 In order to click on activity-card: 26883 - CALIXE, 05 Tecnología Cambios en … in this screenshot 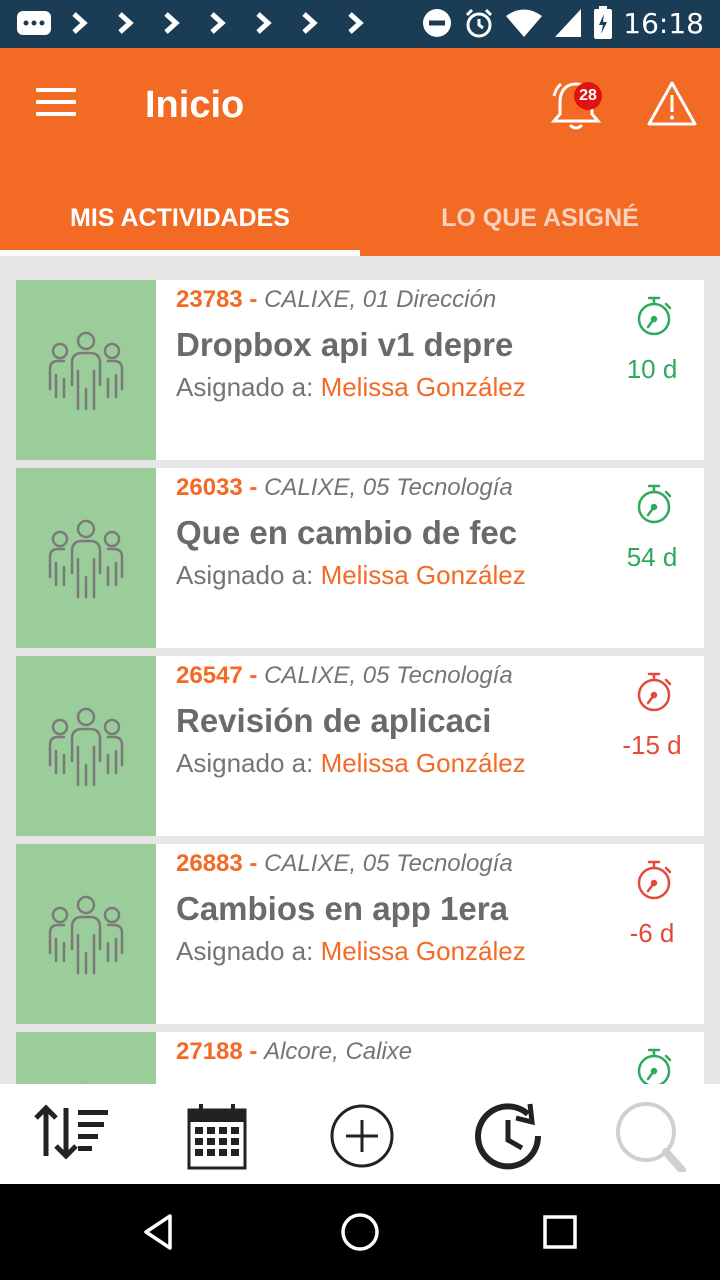, I will do `click(360, 934)`.